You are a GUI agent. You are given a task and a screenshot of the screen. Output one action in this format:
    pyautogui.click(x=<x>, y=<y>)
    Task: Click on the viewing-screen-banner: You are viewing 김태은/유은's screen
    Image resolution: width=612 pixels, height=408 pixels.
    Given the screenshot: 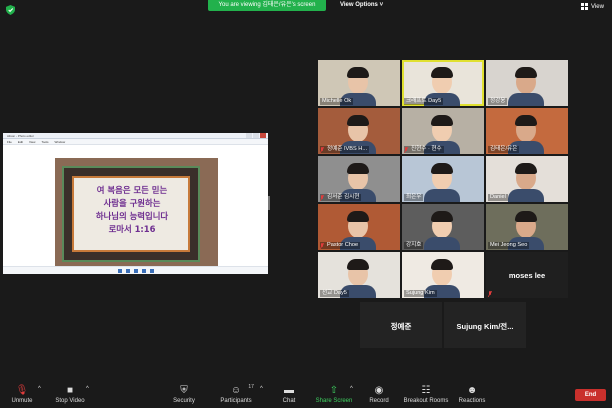 What is the action you would take?
    pyautogui.click(x=267, y=5)
    